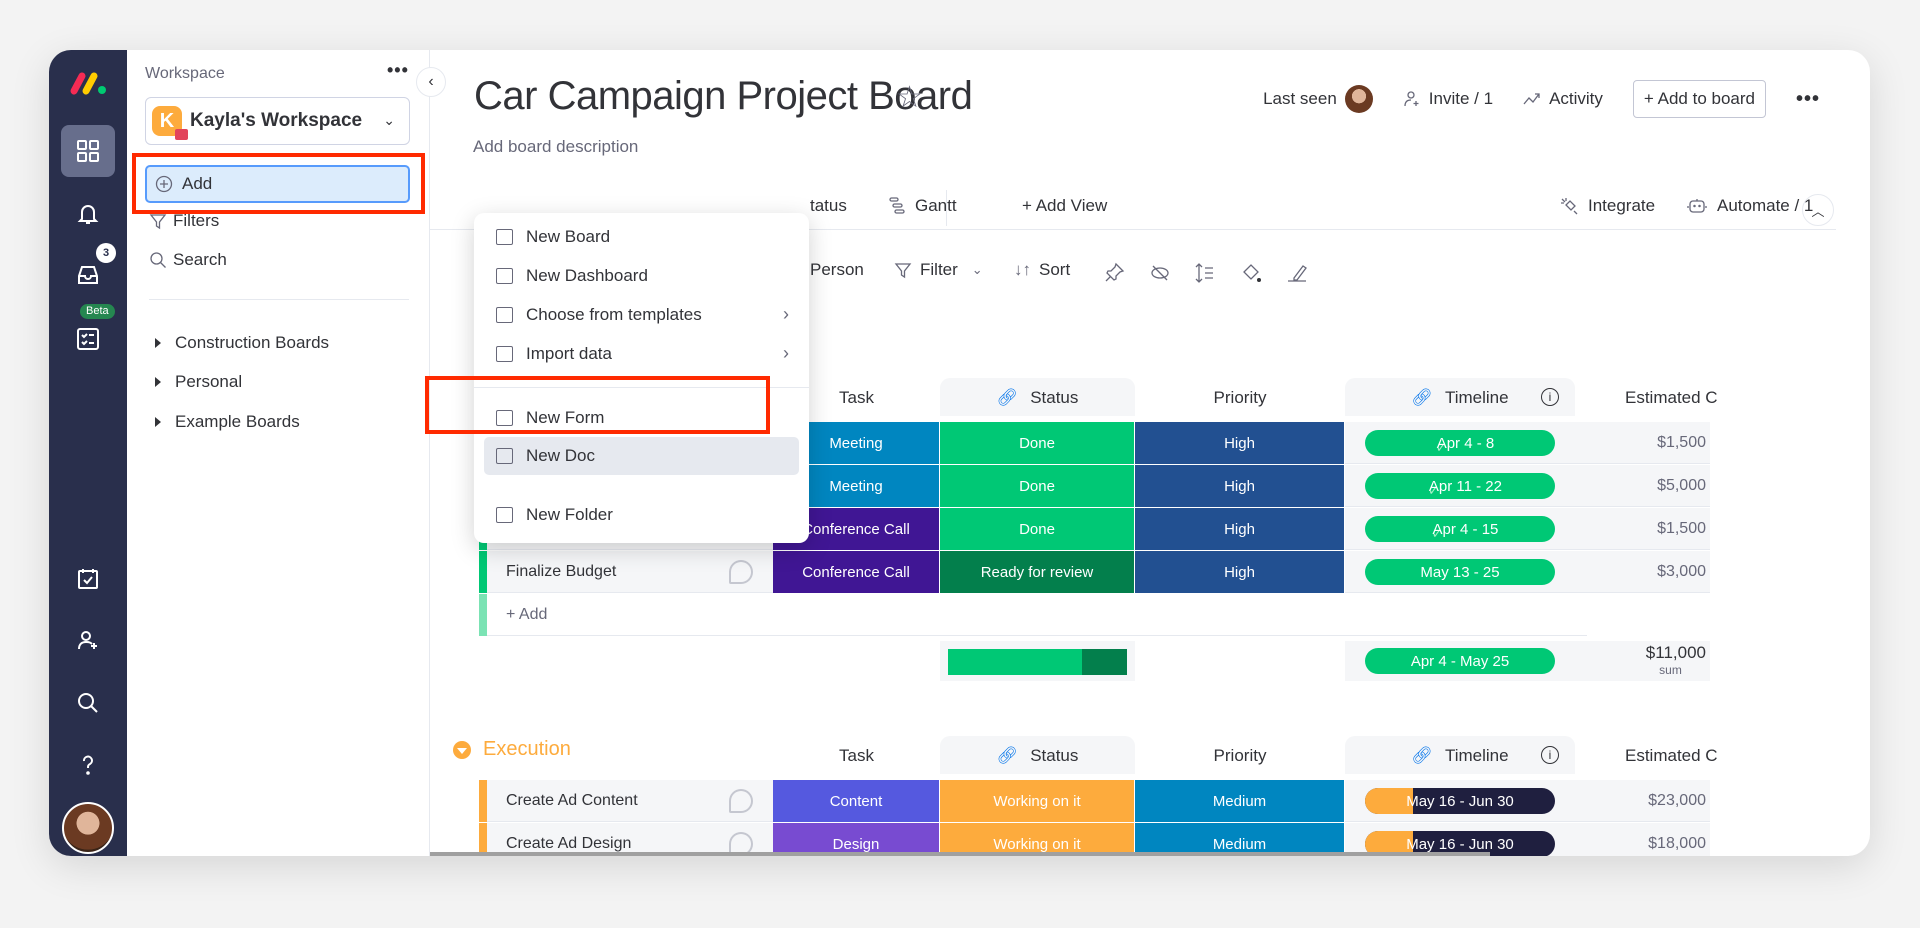 The width and height of the screenshot is (1920, 928). Describe the element at coordinates (960, 854) in the screenshot. I see `horizontal-scrollbar` at that location.